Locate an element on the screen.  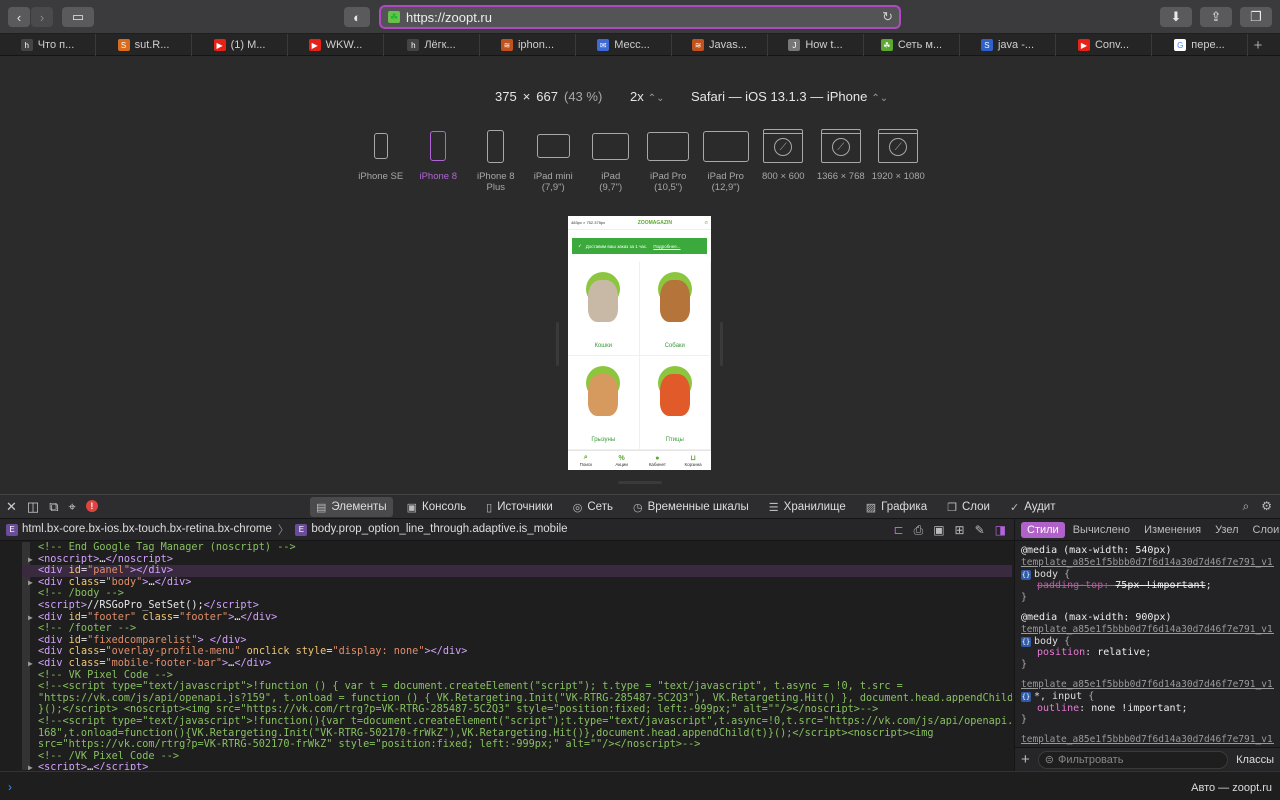
styles-tab: Стили is located at coordinates (1043, 529).